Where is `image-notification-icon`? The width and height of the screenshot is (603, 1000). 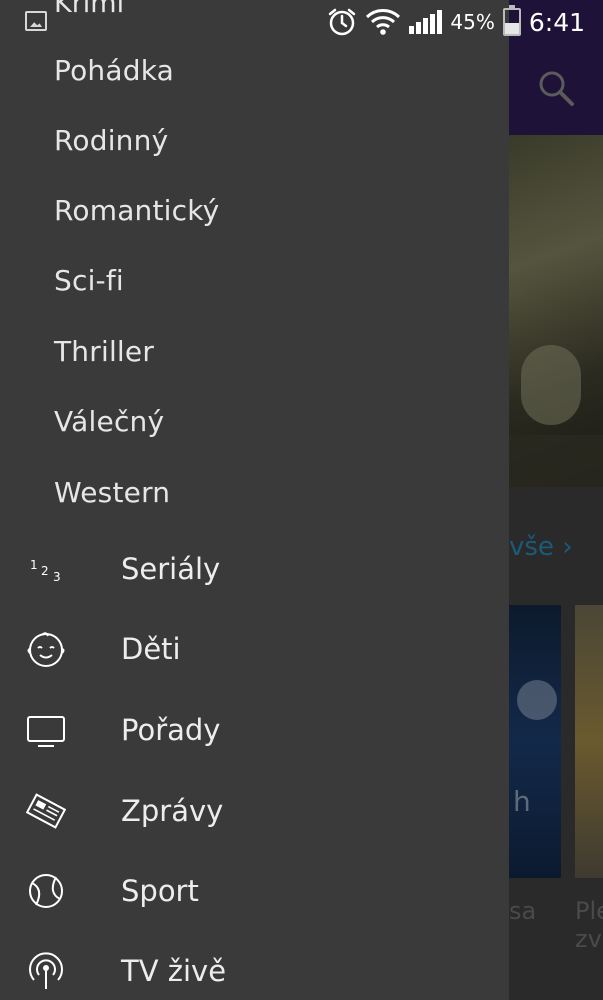 image-notification-icon is located at coordinates (36, 21).